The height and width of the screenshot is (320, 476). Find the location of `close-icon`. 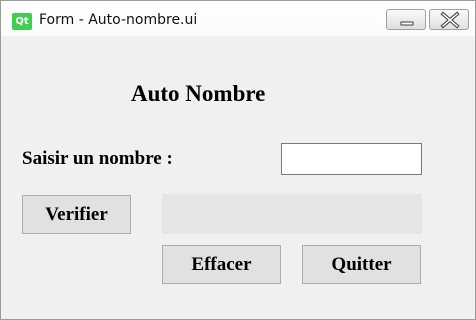

close-icon is located at coordinates (450, 20).